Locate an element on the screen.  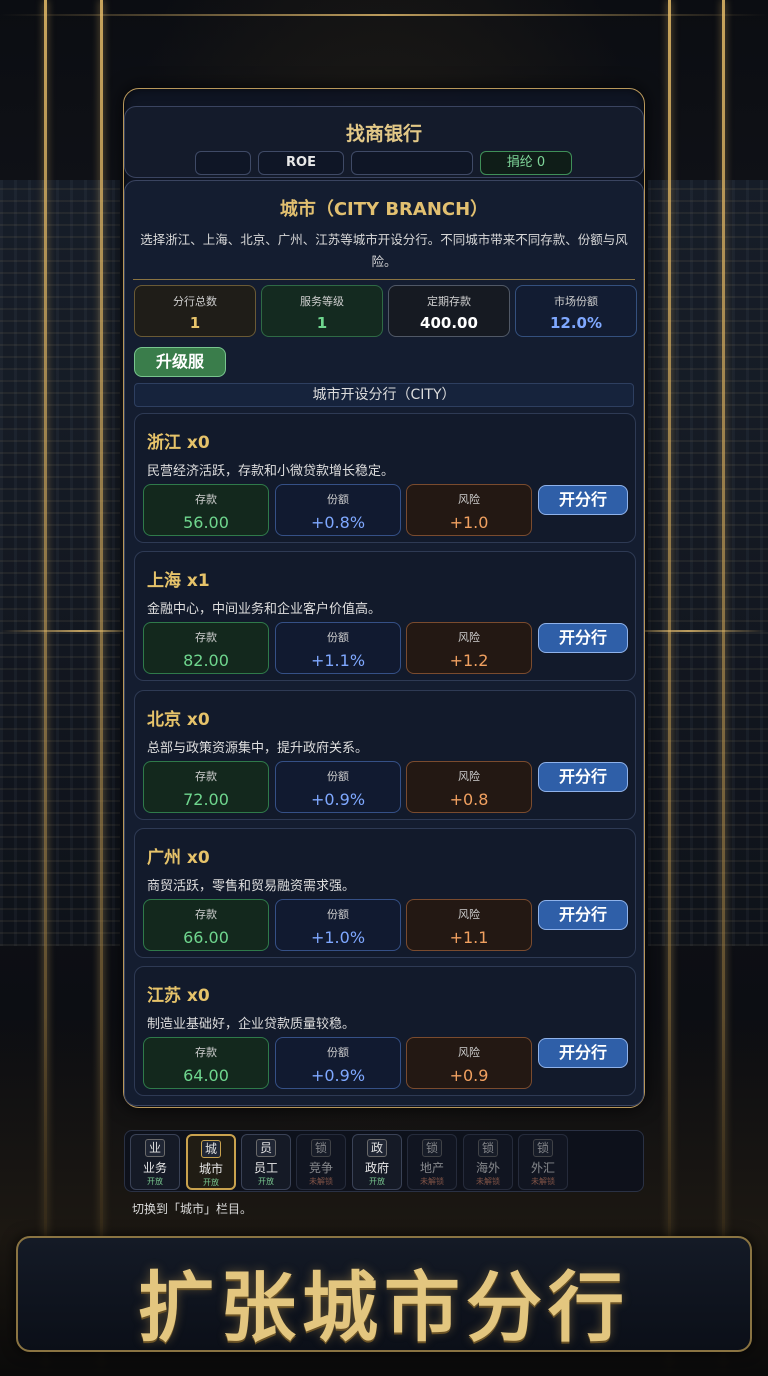
tab-government: 政 政府 开放 is located at coordinates (377, 1162).